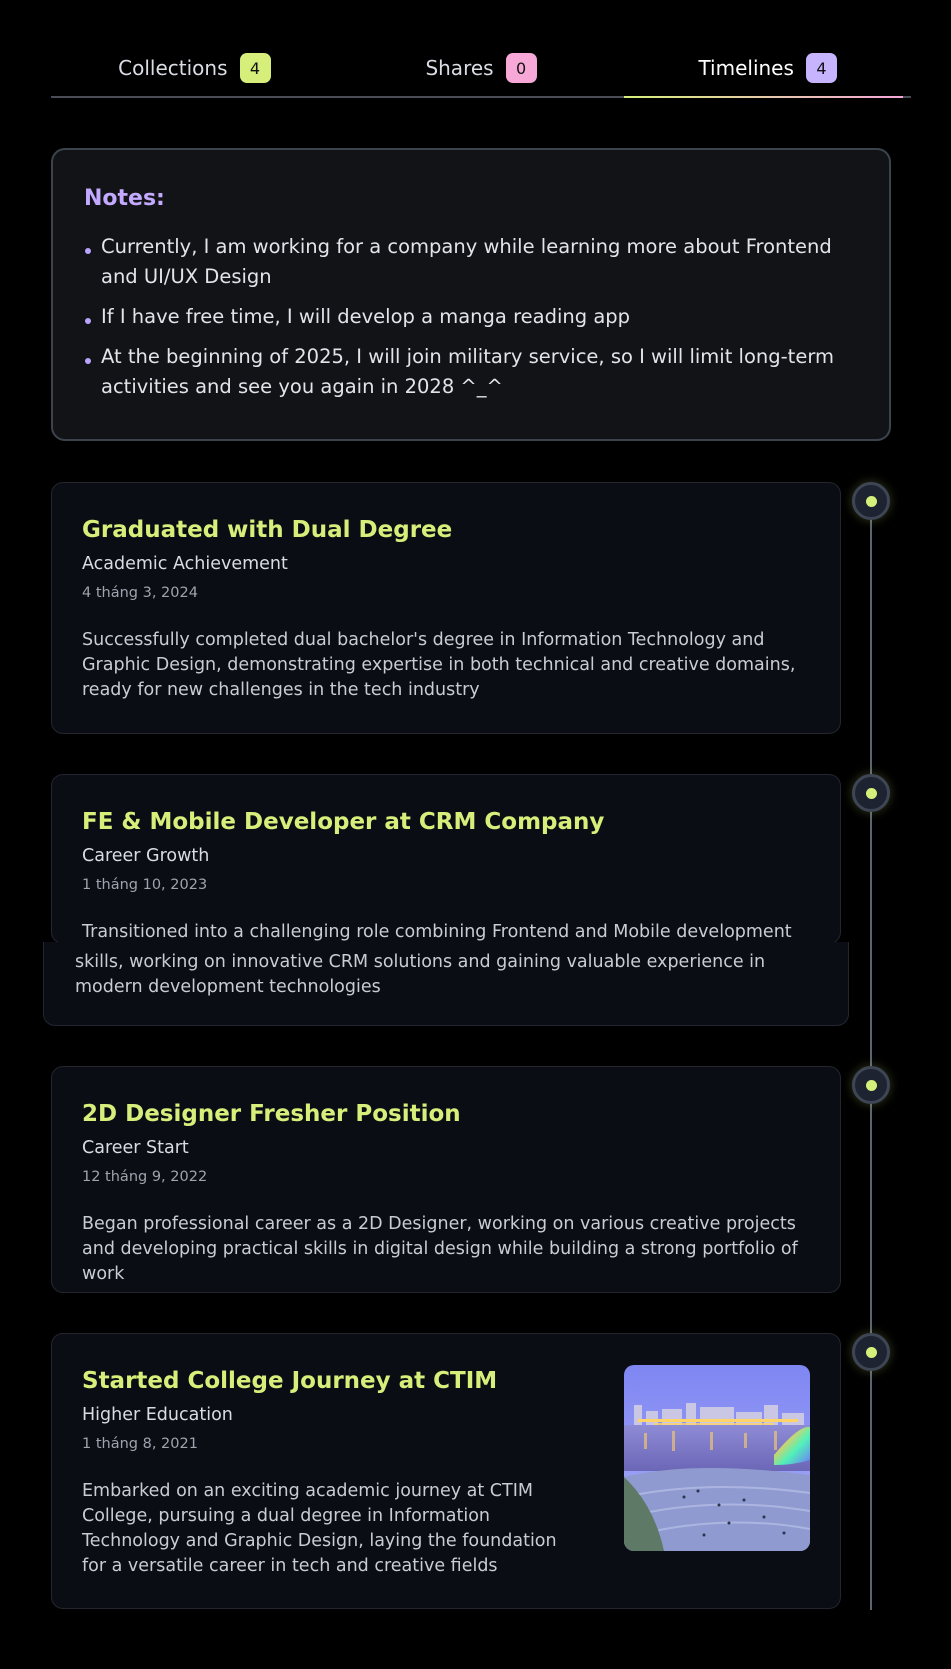 The image size is (951, 1669). Describe the element at coordinates (746, 68) in the screenshot. I see `tab-label: Timelines` at that location.